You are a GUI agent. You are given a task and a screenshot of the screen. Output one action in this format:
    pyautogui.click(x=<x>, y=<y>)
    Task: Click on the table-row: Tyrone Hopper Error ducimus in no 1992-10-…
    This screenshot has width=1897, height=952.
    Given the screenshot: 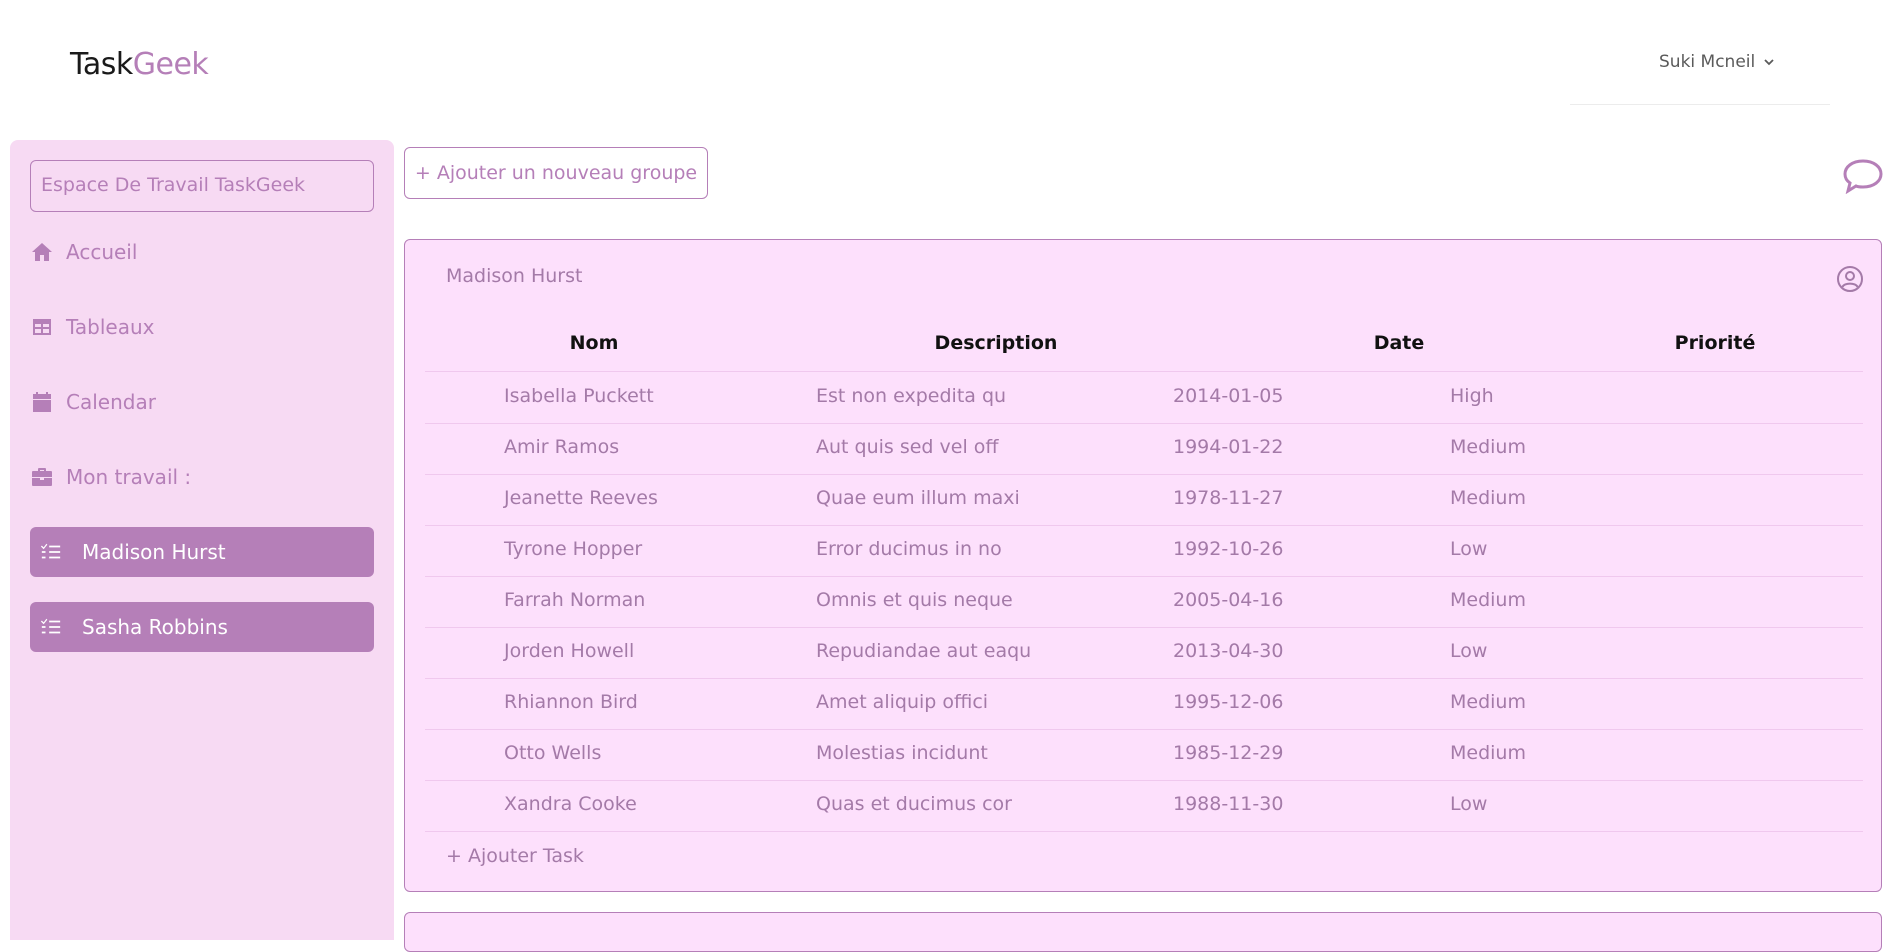 What is the action you would take?
    pyautogui.click(x=1144, y=551)
    